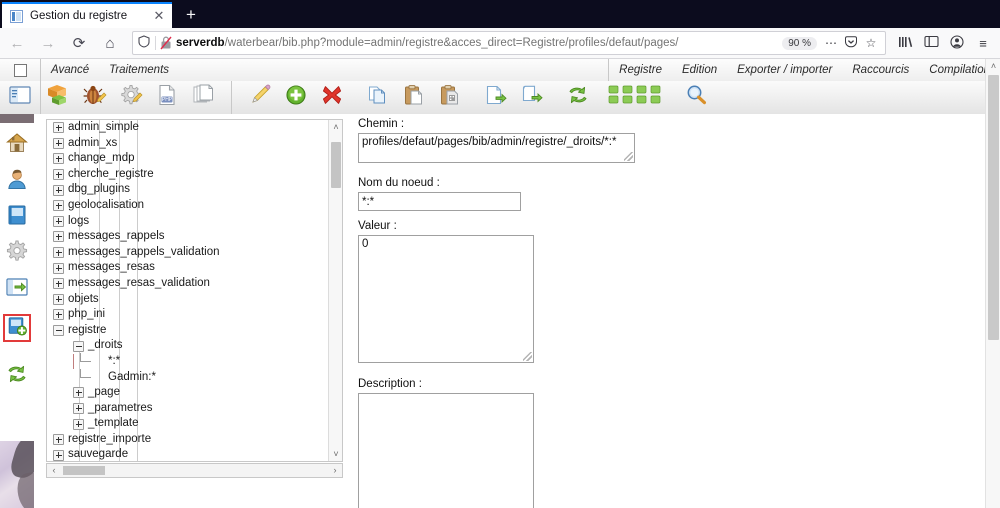 The width and height of the screenshot is (1000, 508). Describe the element at coordinates (414, 98) in the screenshot. I see `paste-button` at that location.